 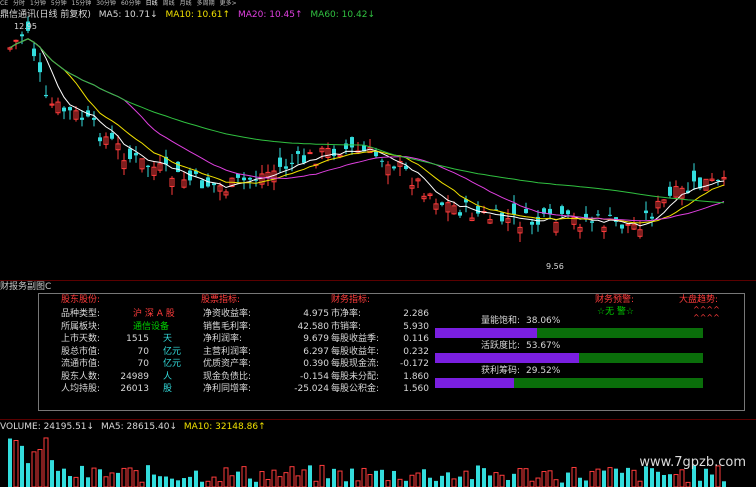 What do you see at coordinates (134, 389) in the screenshot?
I see `holder-value: 26013` at bounding box center [134, 389].